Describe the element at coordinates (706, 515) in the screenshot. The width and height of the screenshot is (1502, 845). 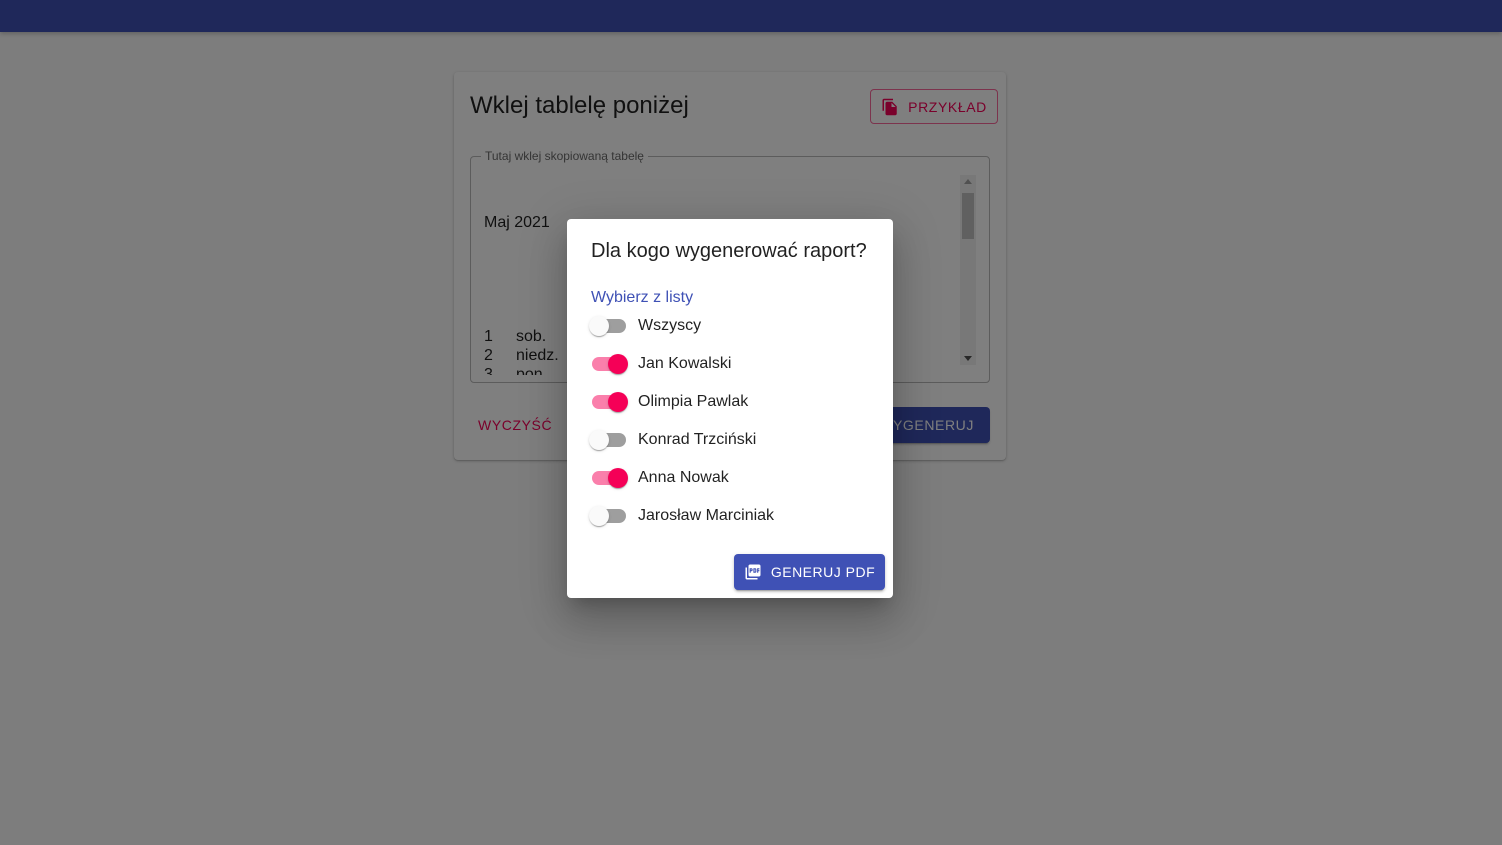
I see `person-name: Jarosław Marciniak` at that location.